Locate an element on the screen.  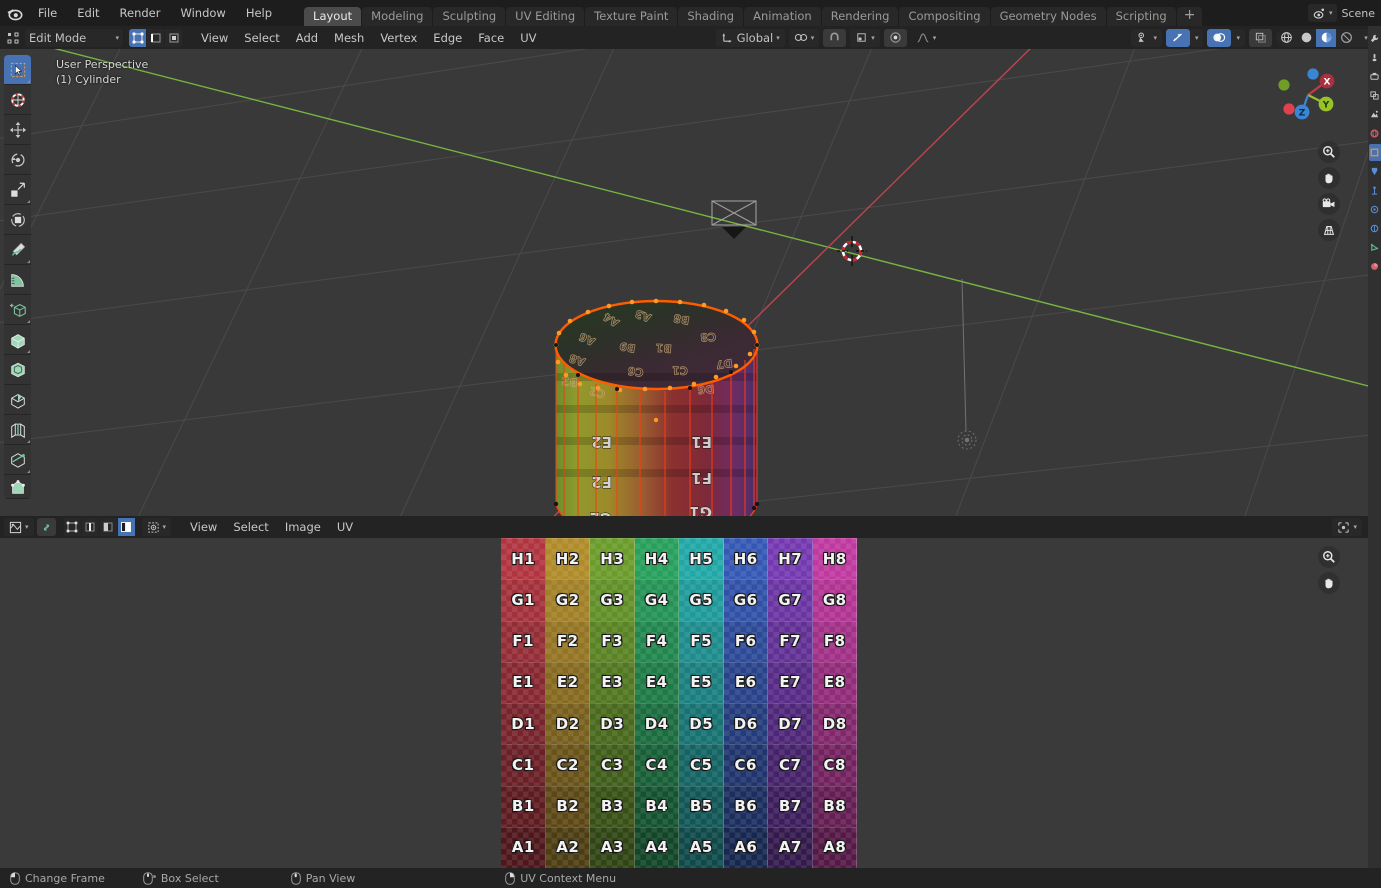
uv-grid-cell: F4 is located at coordinates (656, 641).